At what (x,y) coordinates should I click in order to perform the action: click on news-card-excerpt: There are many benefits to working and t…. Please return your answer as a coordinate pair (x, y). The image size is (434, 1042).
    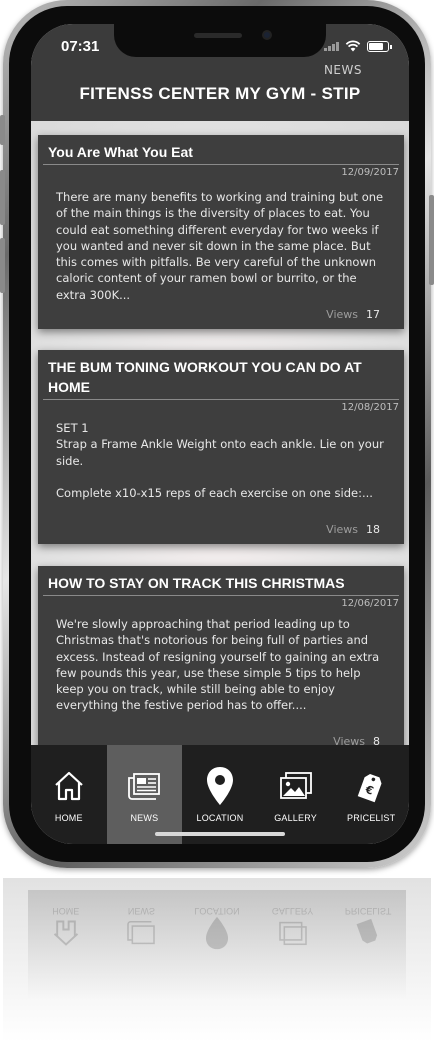
    Looking at the image, I should click on (220, 246).